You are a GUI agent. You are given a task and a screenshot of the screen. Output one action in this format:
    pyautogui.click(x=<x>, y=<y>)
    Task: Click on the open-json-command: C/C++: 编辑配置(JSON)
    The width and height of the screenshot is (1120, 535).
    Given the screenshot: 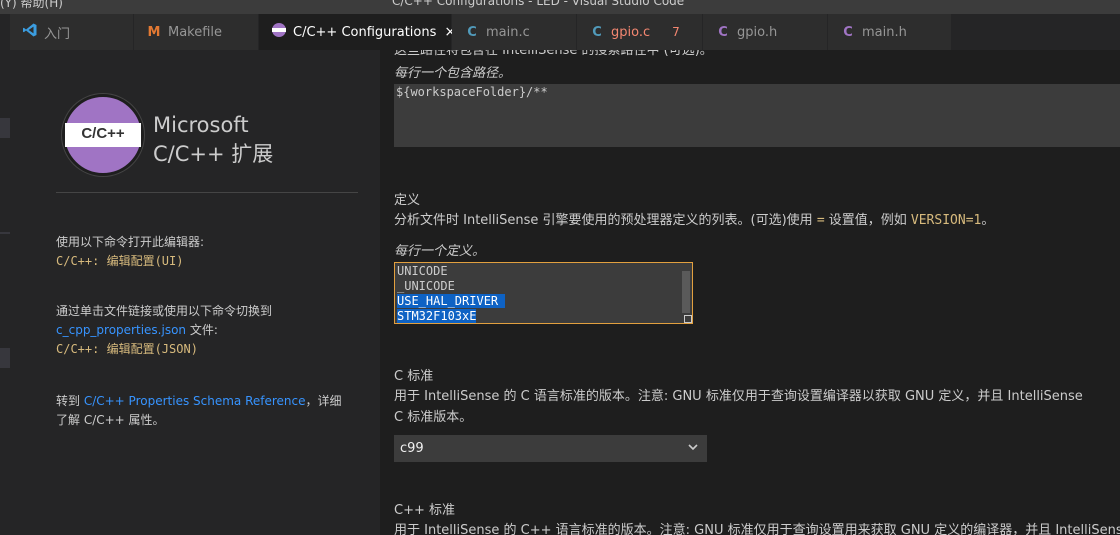 What is the action you would take?
    pyautogui.click(x=127, y=349)
    